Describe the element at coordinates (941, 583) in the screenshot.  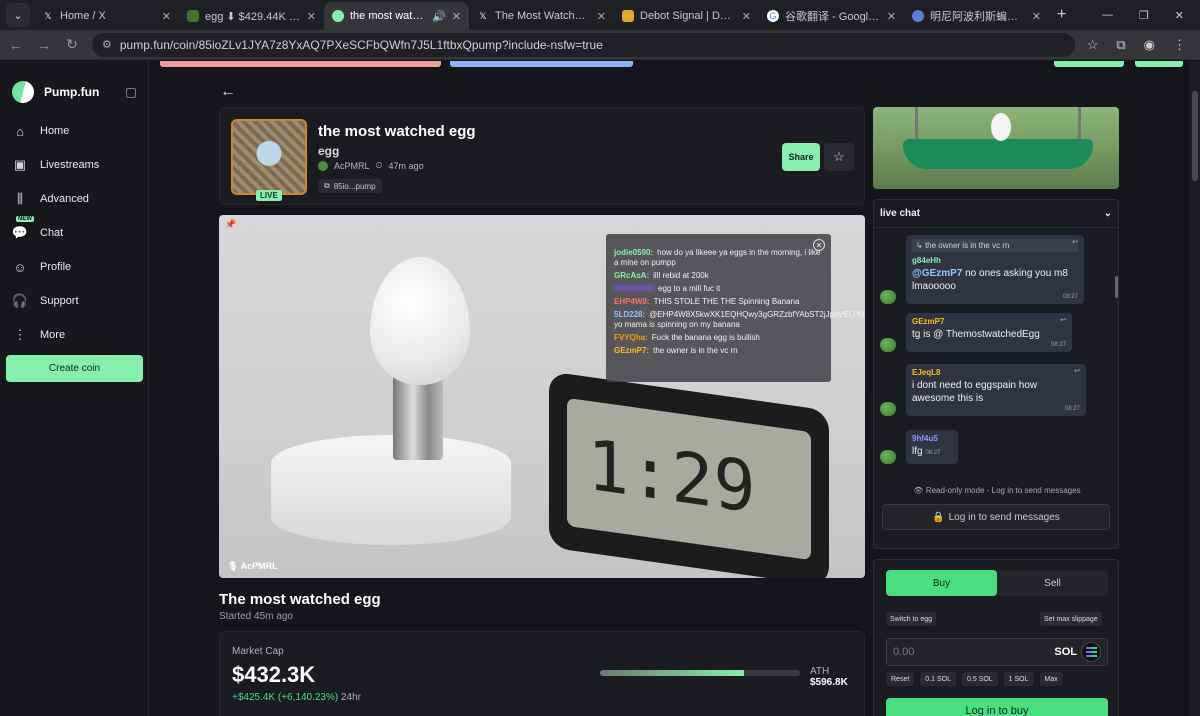
I see `buy-tab: Buy` at that location.